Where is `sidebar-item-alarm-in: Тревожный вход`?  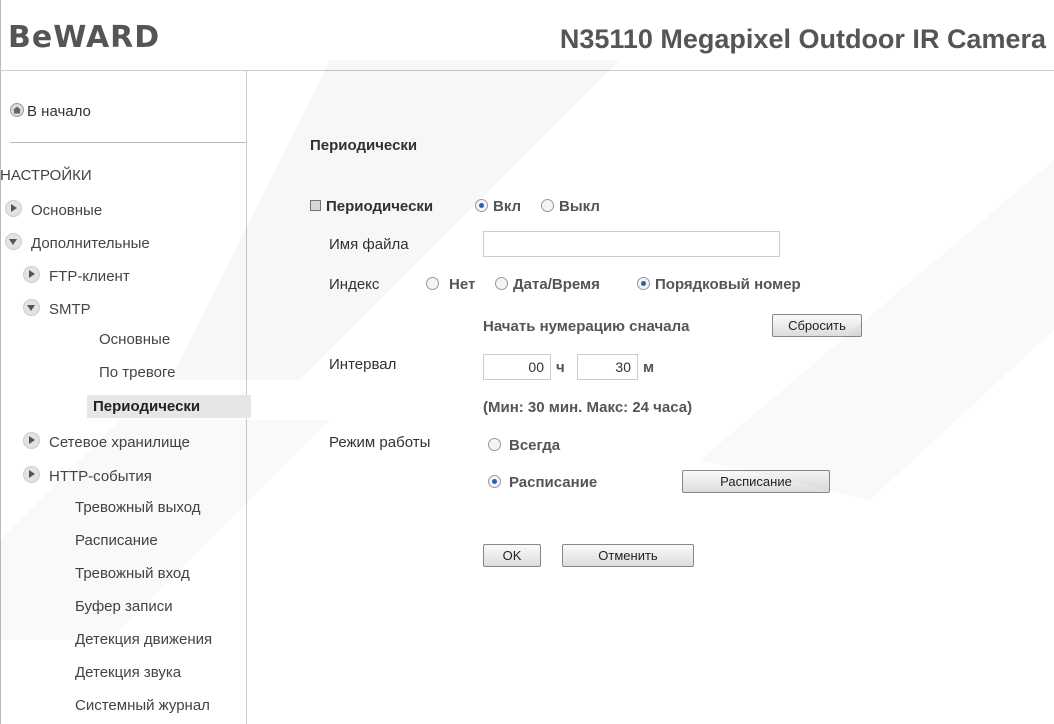
sidebar-item-alarm-in: Тревожный вход is located at coordinates (132, 573).